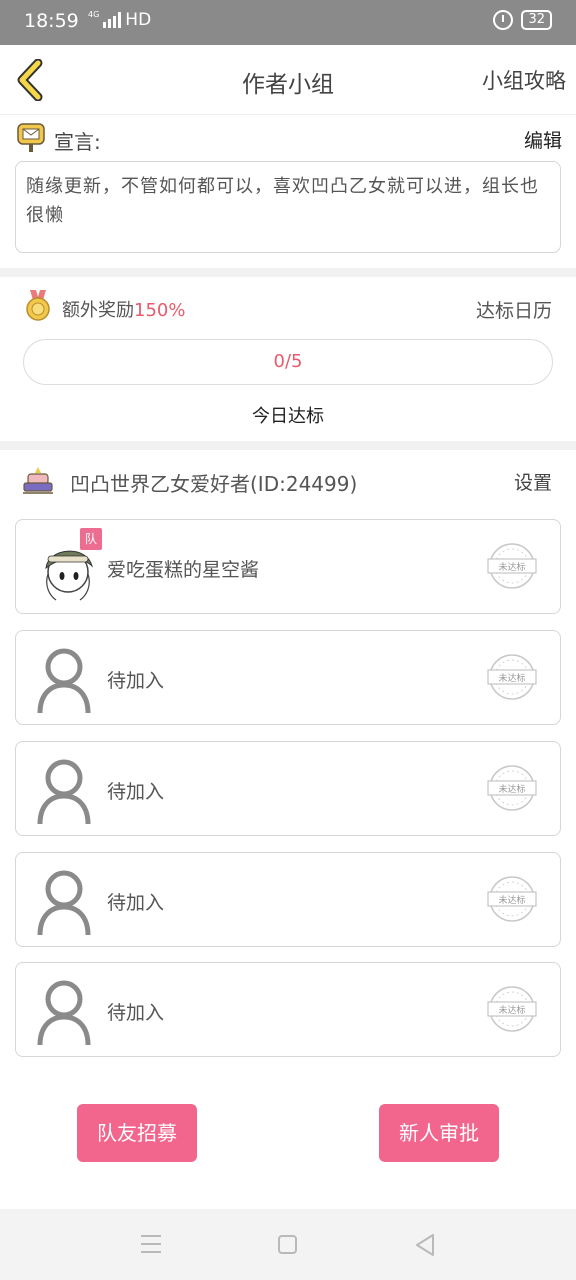  Describe the element at coordinates (151, 1247) in the screenshot. I see `menu-icon` at that location.